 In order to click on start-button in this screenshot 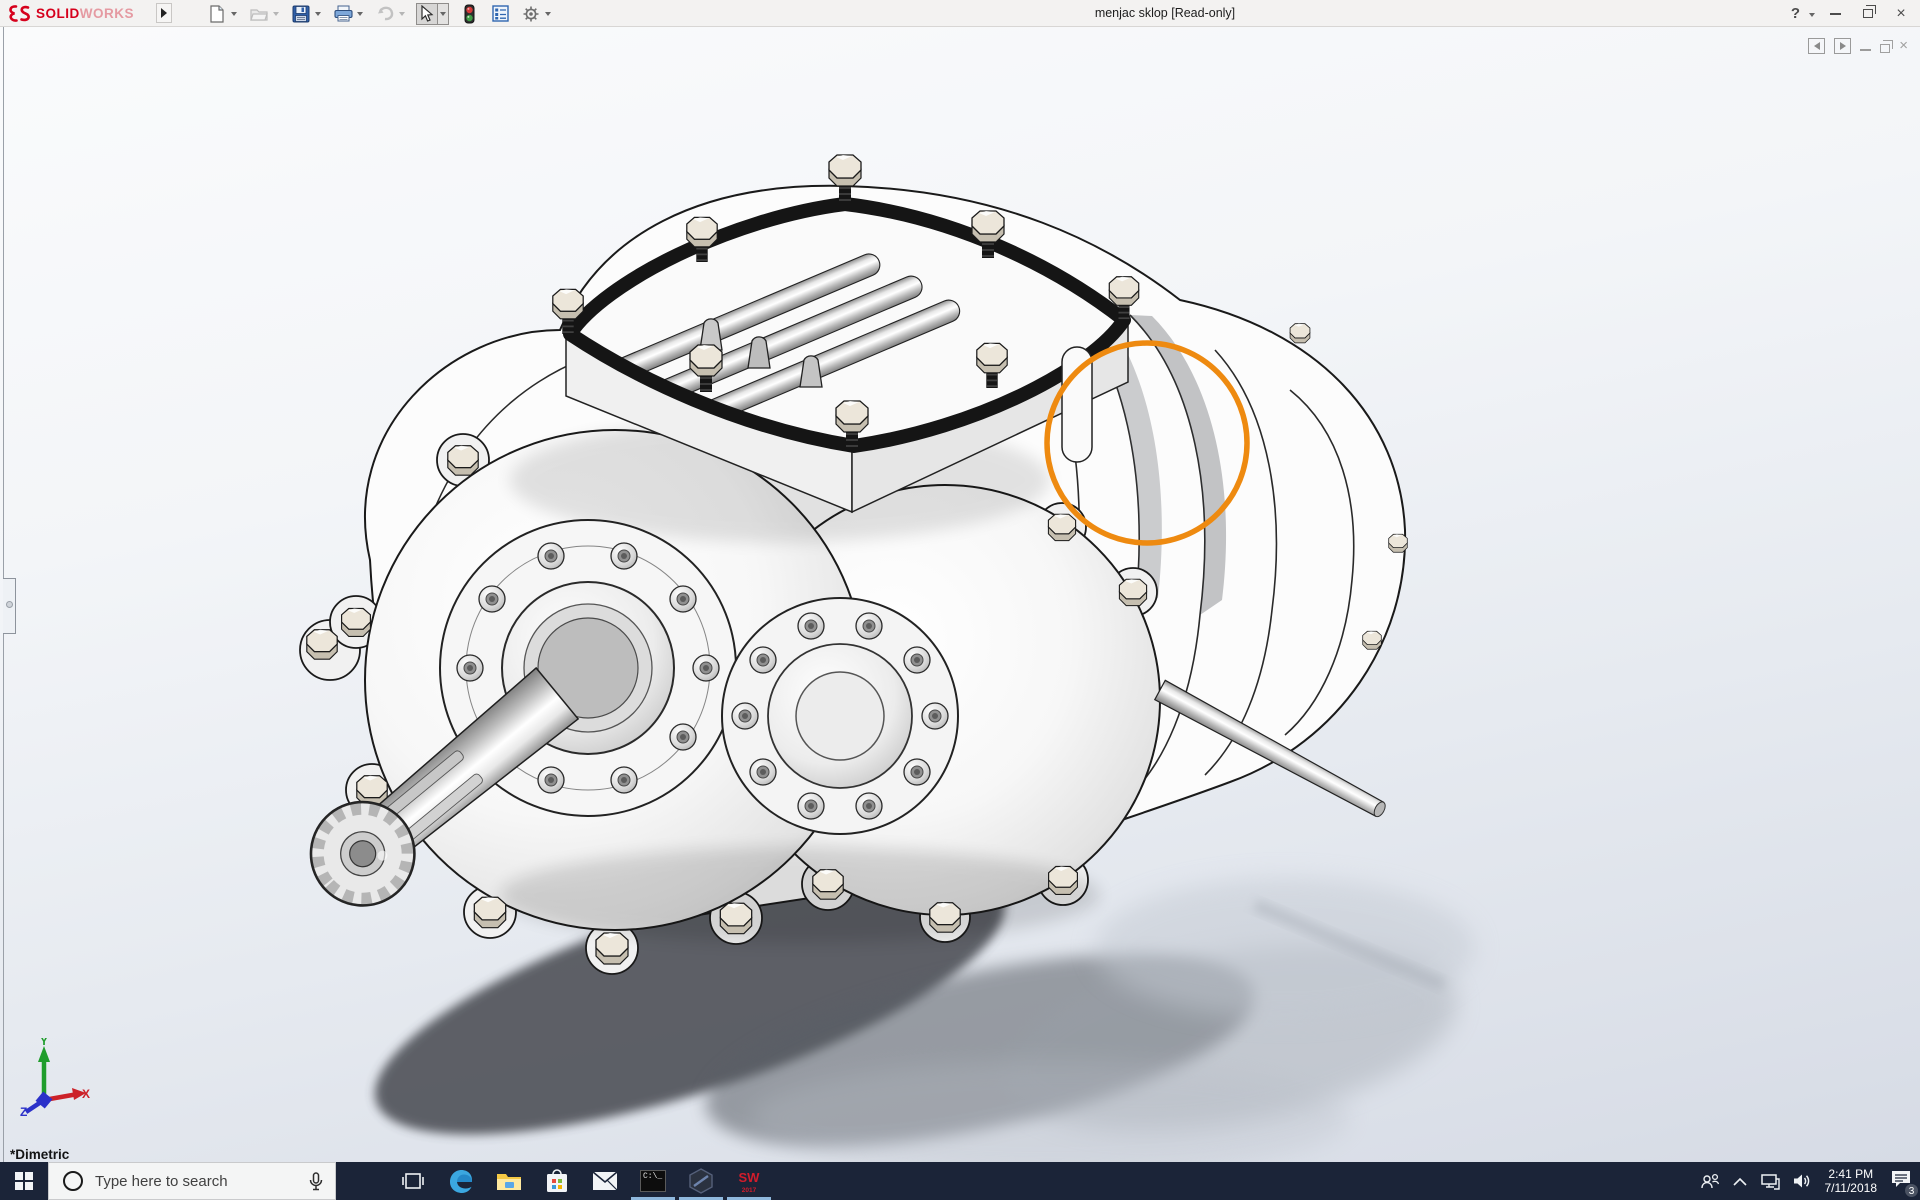, I will do `click(24, 1181)`.